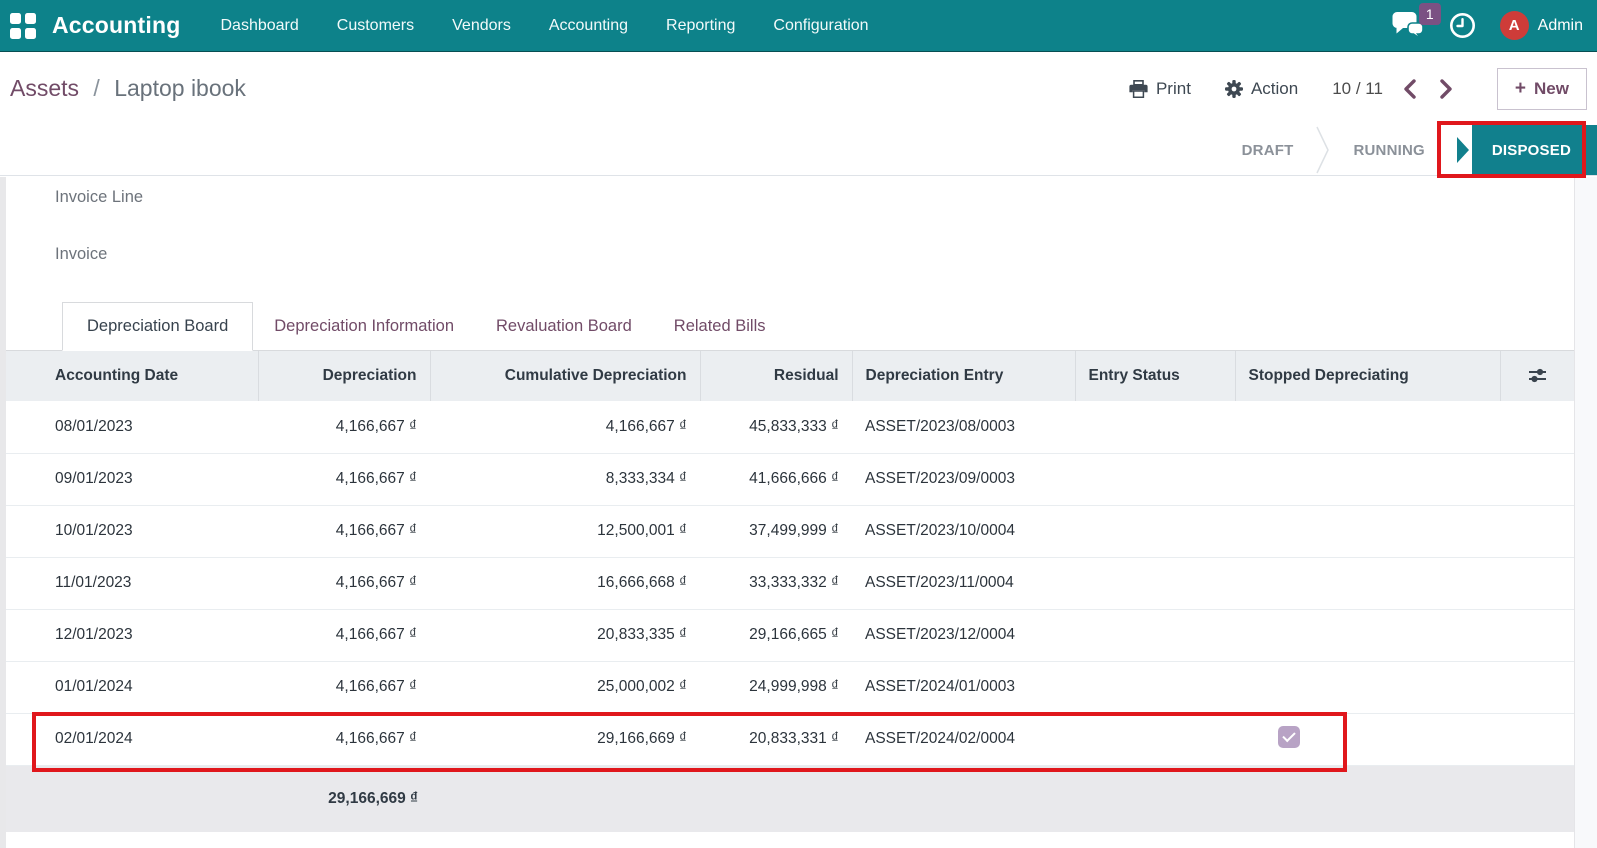 This screenshot has height=848, width=1597. Describe the element at coordinates (364, 326) in the screenshot. I see `tab-depreciation-information: Depreciation Information` at that location.